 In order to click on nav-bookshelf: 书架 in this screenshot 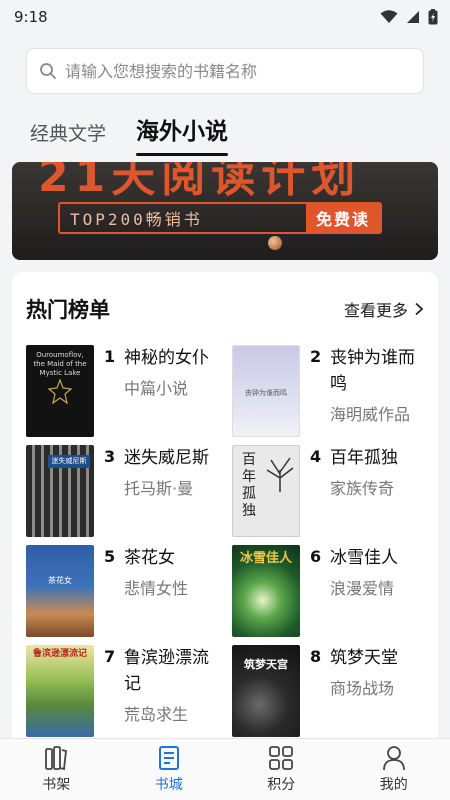, I will do `click(56, 769)`.